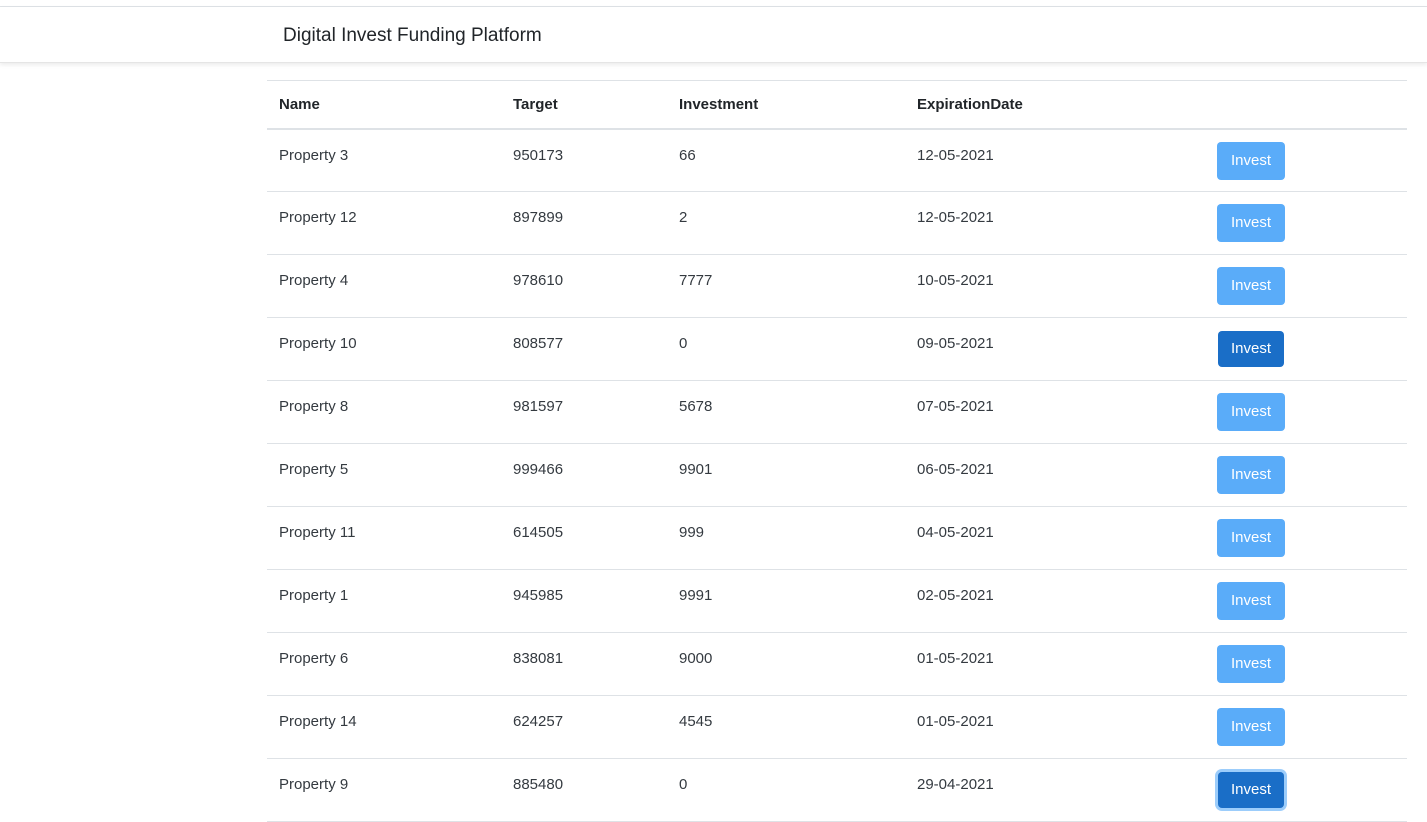 This screenshot has width=1427, height=822. Describe the element at coordinates (584, 664) in the screenshot. I see `cell-target: 838081` at that location.